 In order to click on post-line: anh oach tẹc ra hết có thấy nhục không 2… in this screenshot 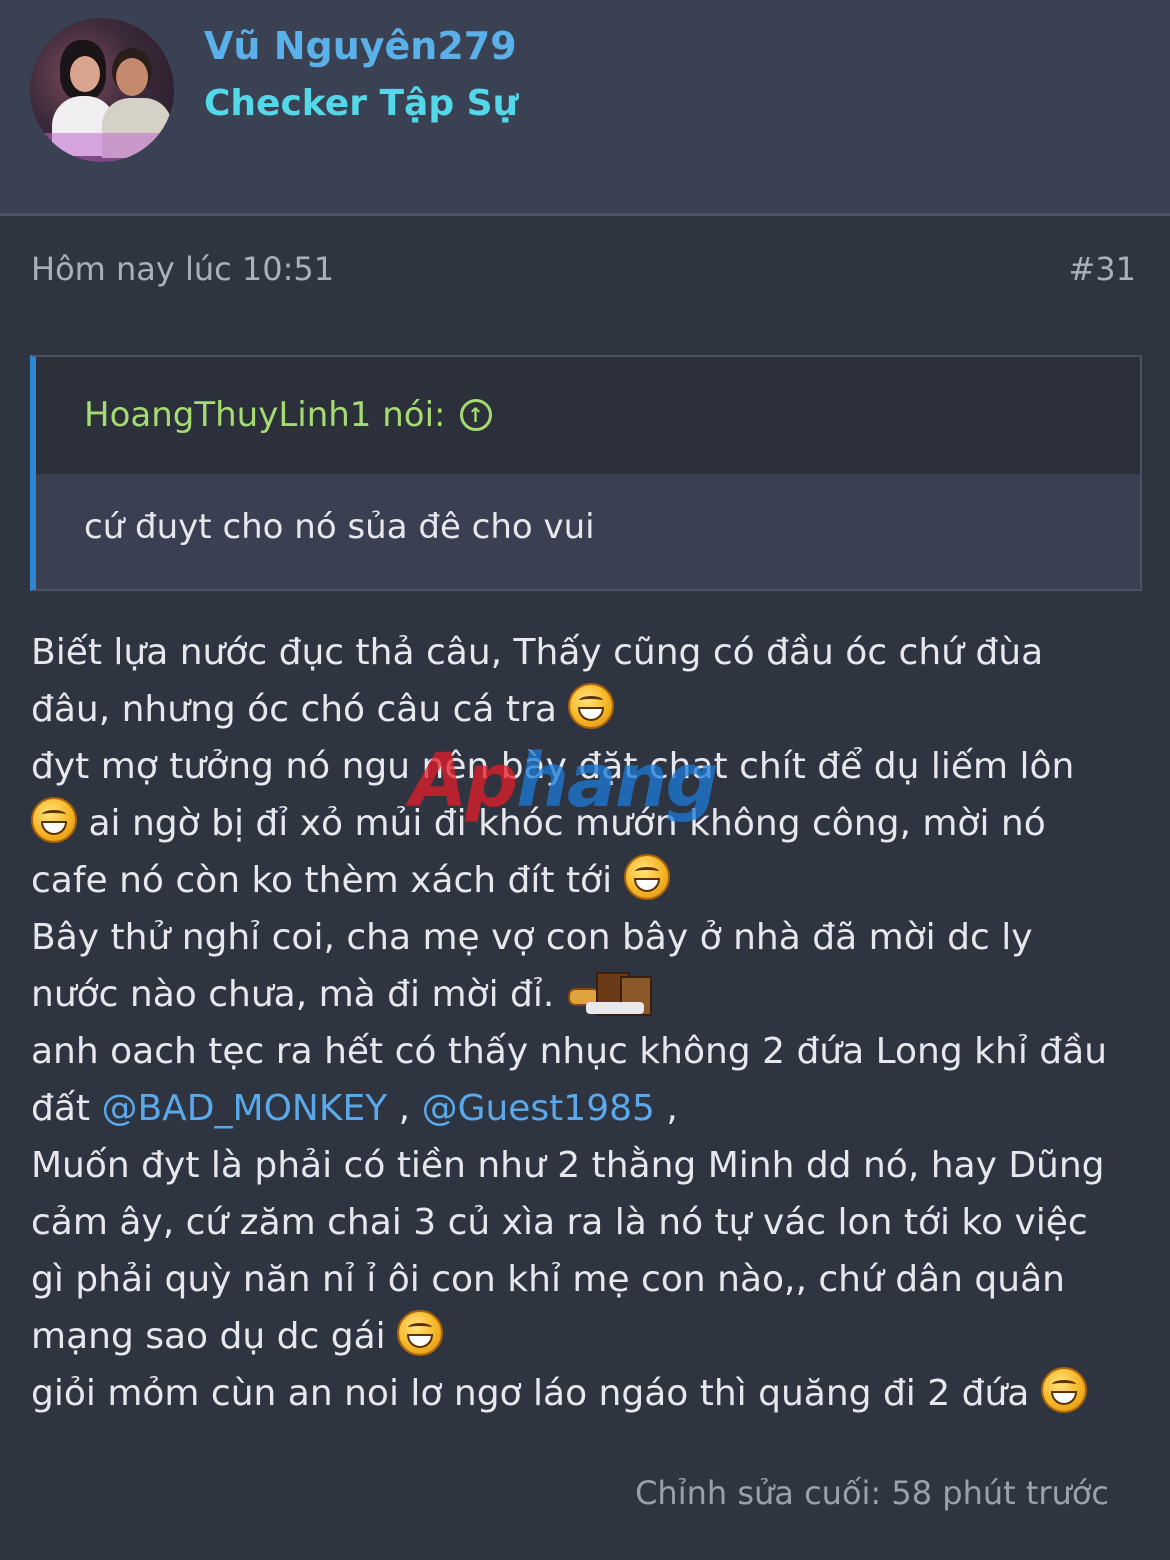, I will do `click(588, 1051)`.